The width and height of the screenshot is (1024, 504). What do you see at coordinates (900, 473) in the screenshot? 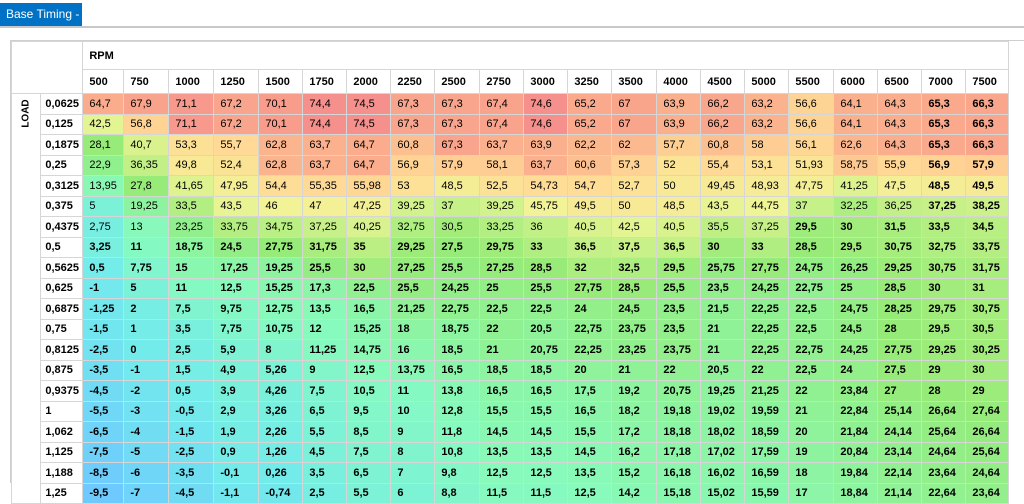
I see `table-cell: 22,14` at bounding box center [900, 473].